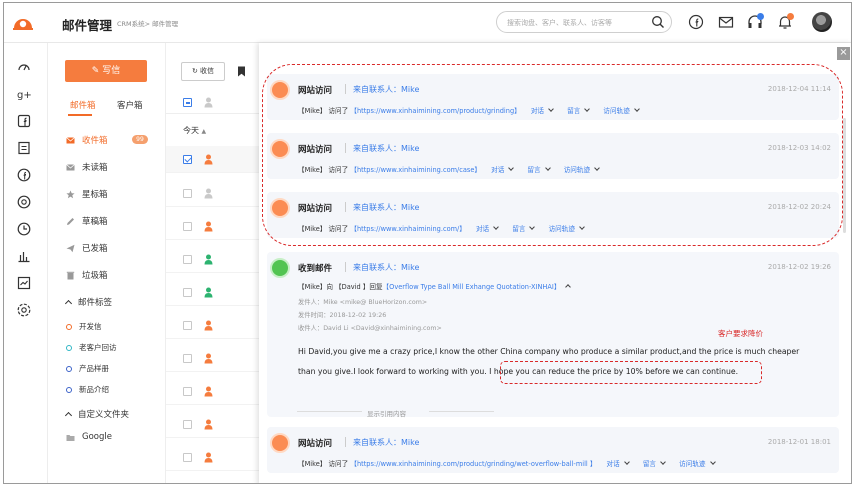 The height and width of the screenshot is (486, 855). Describe the element at coordinates (84, 326) in the screenshot. I see `tag-item: 开发信` at that location.